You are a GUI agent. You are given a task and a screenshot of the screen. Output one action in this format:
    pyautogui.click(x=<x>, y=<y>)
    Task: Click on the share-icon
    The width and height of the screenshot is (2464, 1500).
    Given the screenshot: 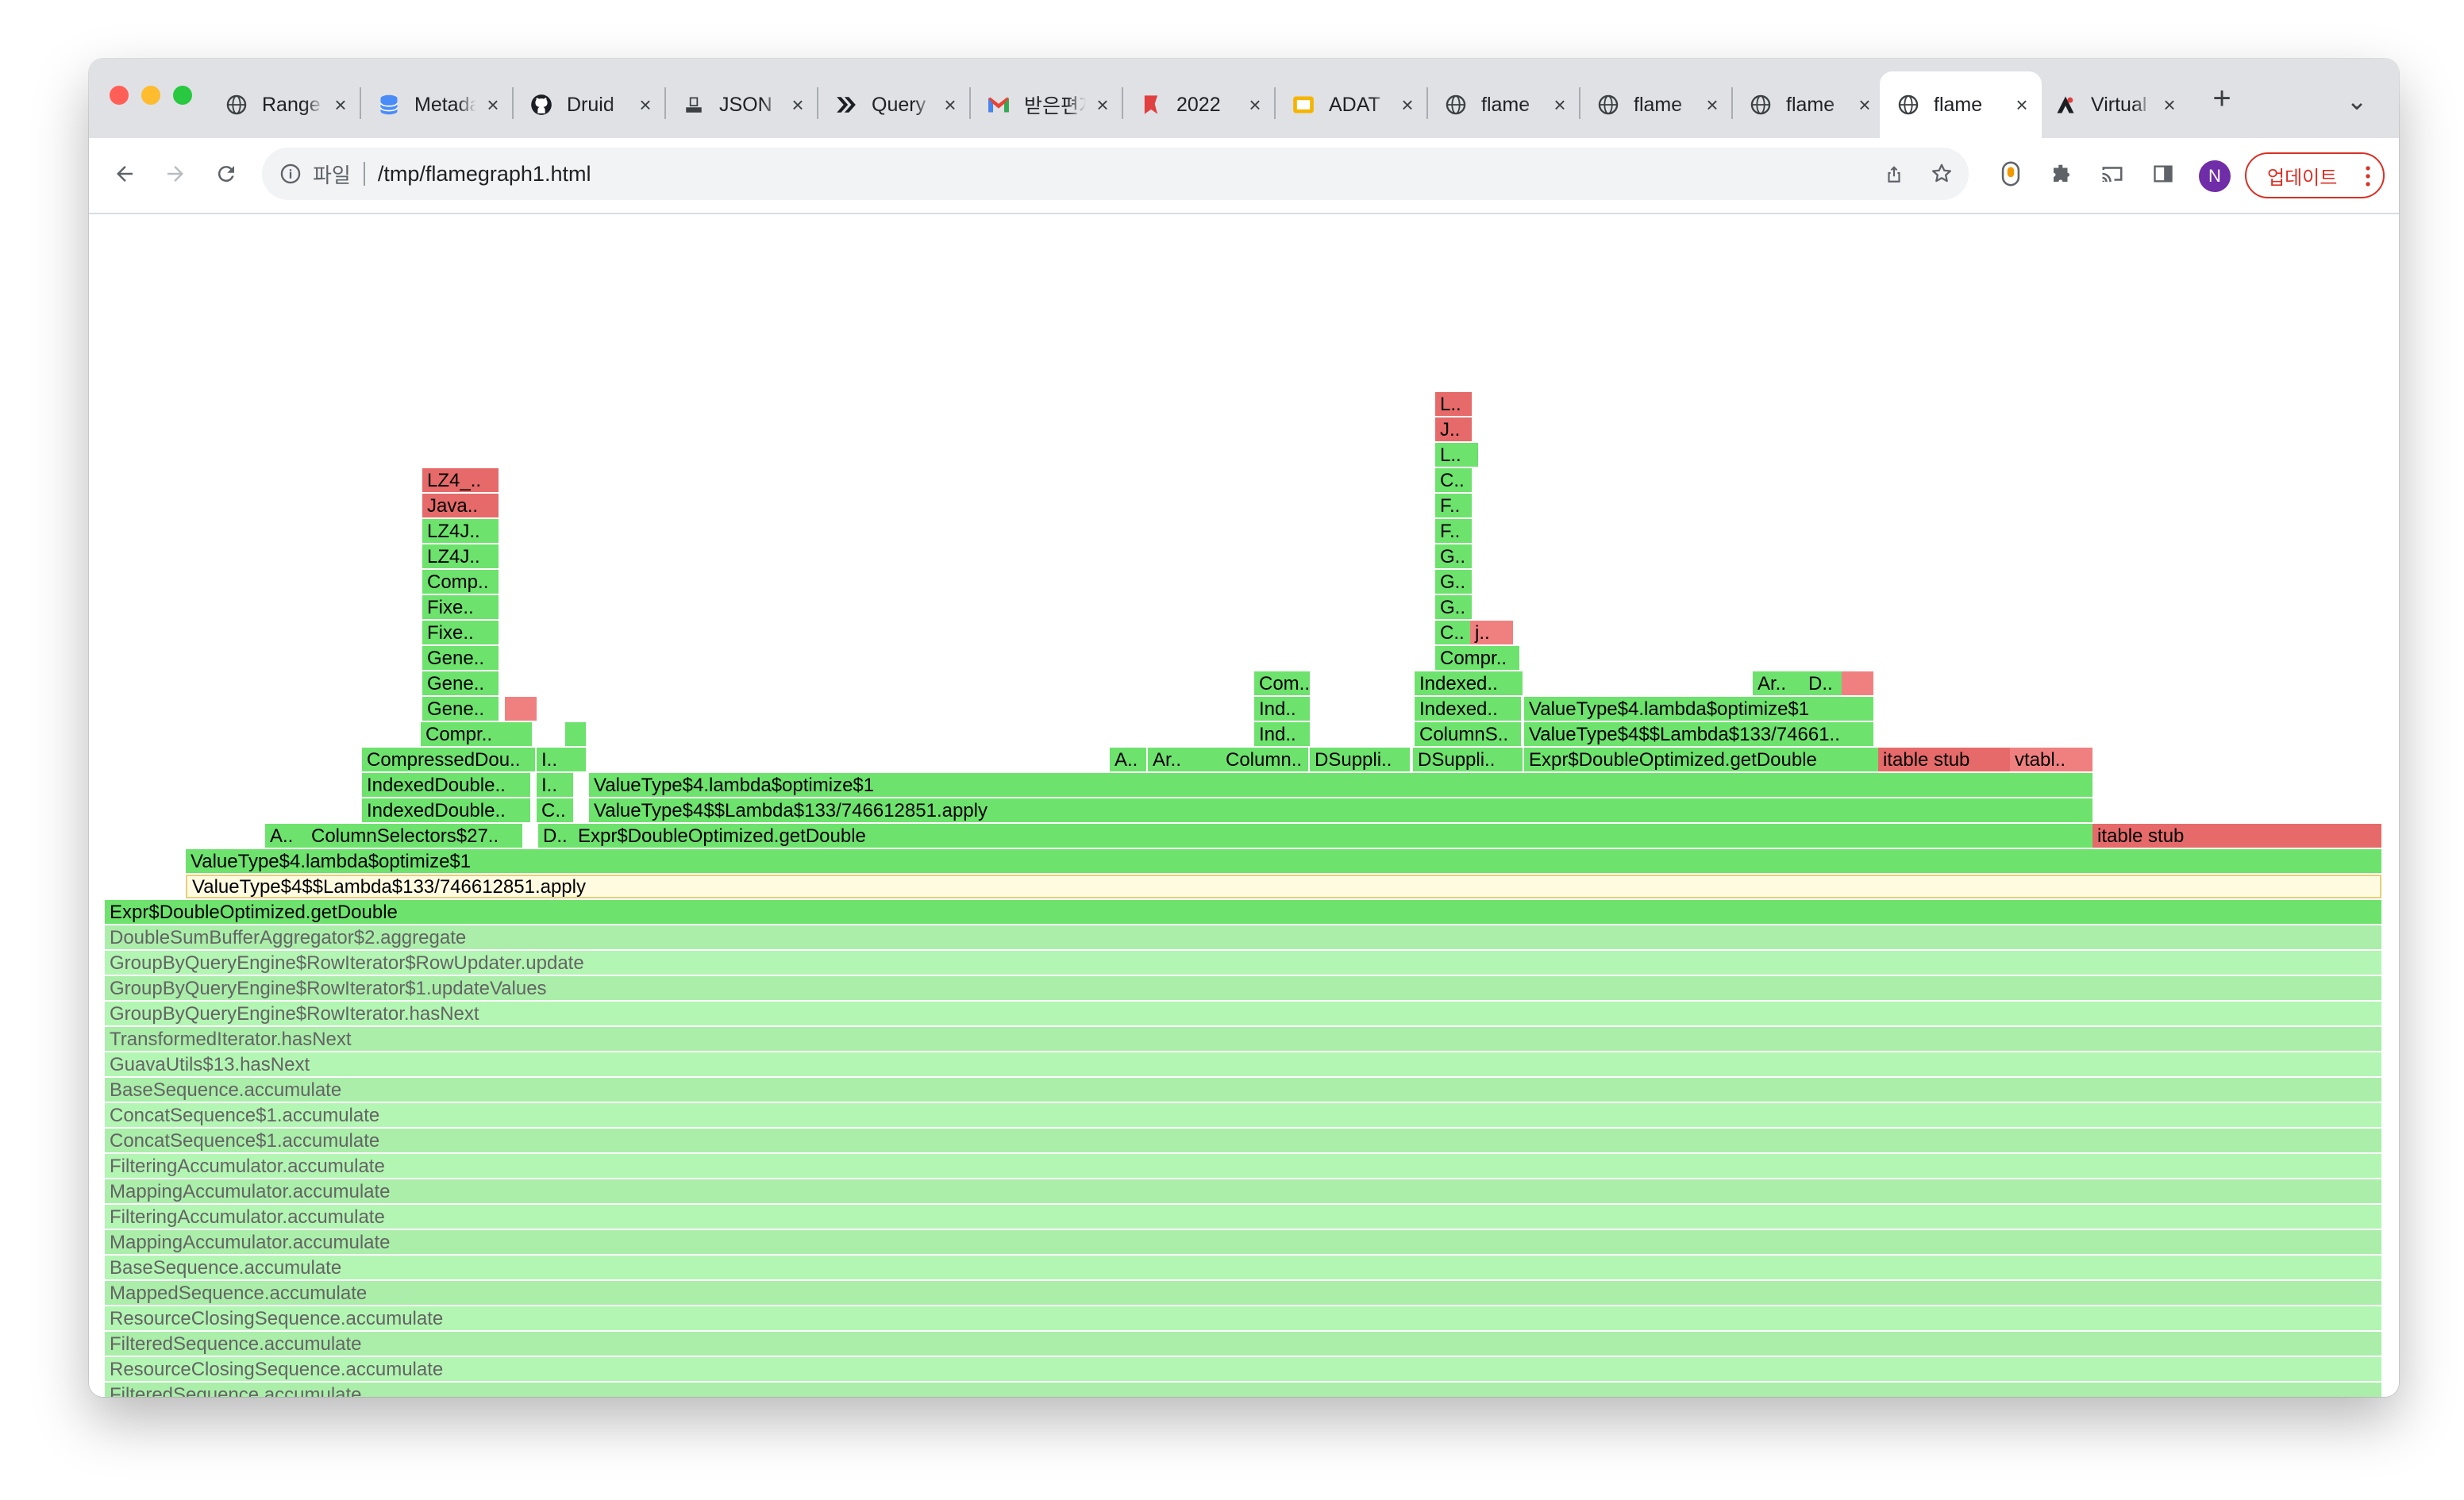 What is the action you would take?
    pyautogui.click(x=1894, y=174)
    